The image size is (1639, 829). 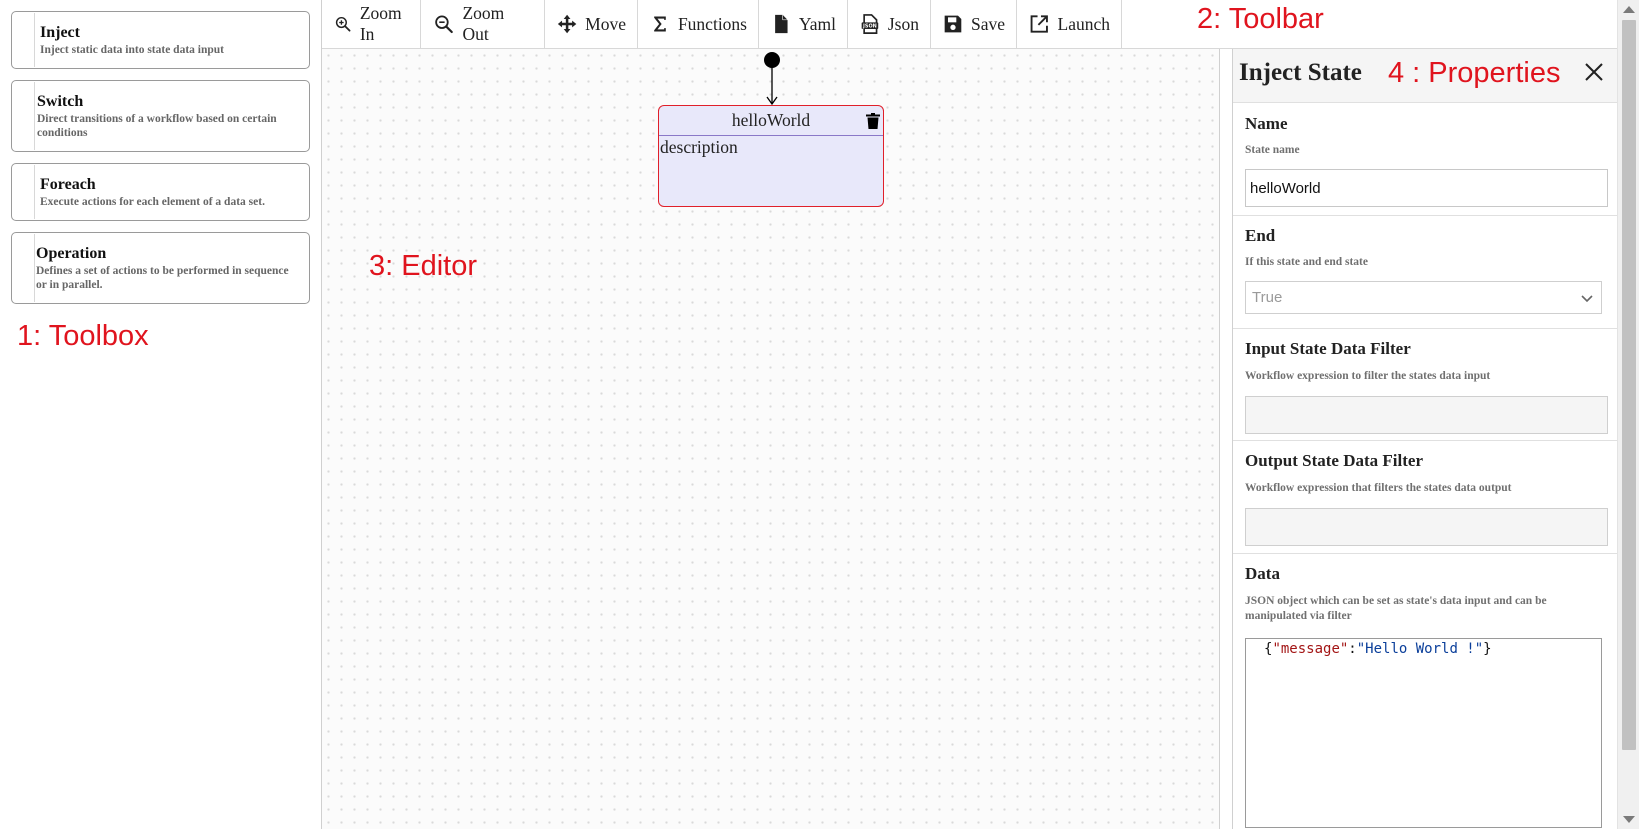 I want to click on floppy-disk-icon, so click(x=953, y=24).